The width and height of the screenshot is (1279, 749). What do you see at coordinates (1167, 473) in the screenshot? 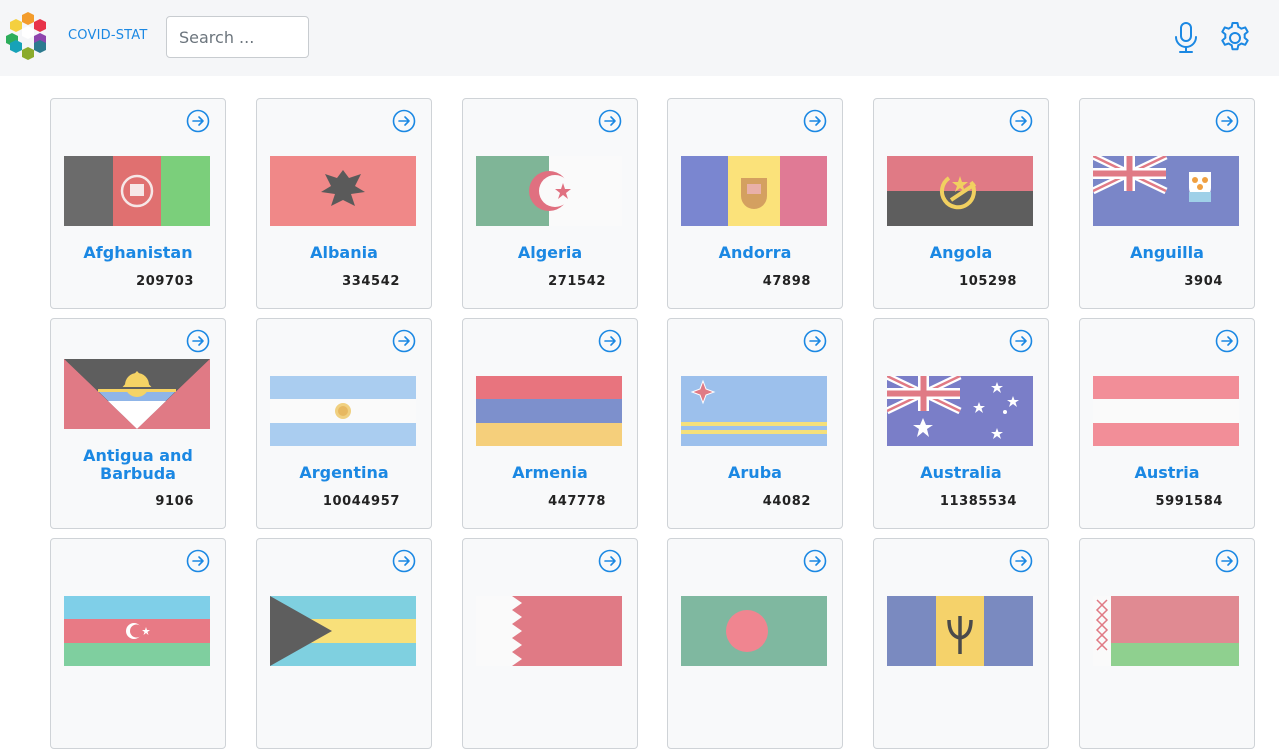
I see `country-name: Austria` at bounding box center [1167, 473].